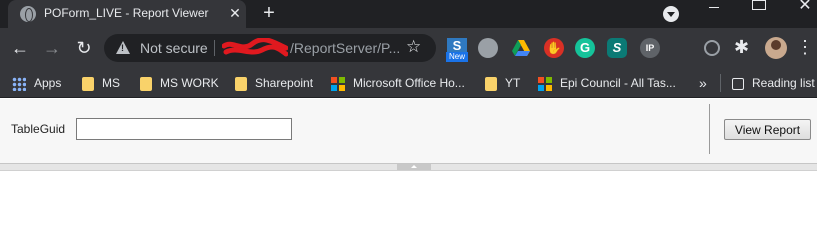  What do you see at coordinates (805, 8) in the screenshot?
I see `window-close-icon: ✕` at bounding box center [805, 8].